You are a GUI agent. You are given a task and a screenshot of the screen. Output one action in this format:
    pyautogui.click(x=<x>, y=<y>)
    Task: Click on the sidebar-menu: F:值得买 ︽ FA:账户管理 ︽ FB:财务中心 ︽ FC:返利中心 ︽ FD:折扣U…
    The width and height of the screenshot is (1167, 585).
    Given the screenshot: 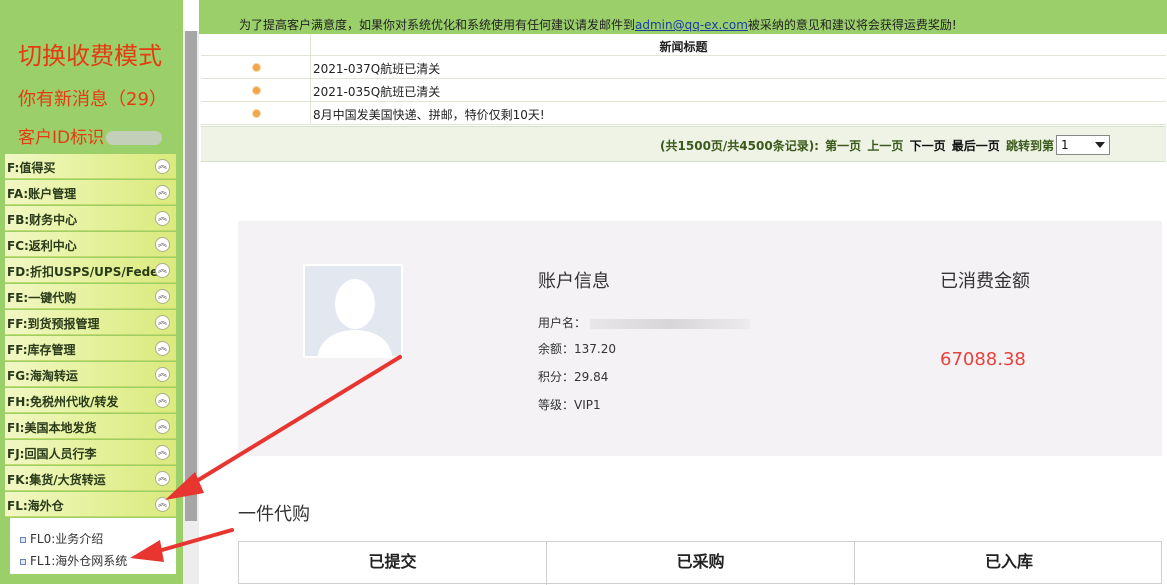 What is the action you would take?
    pyautogui.click(x=90, y=336)
    